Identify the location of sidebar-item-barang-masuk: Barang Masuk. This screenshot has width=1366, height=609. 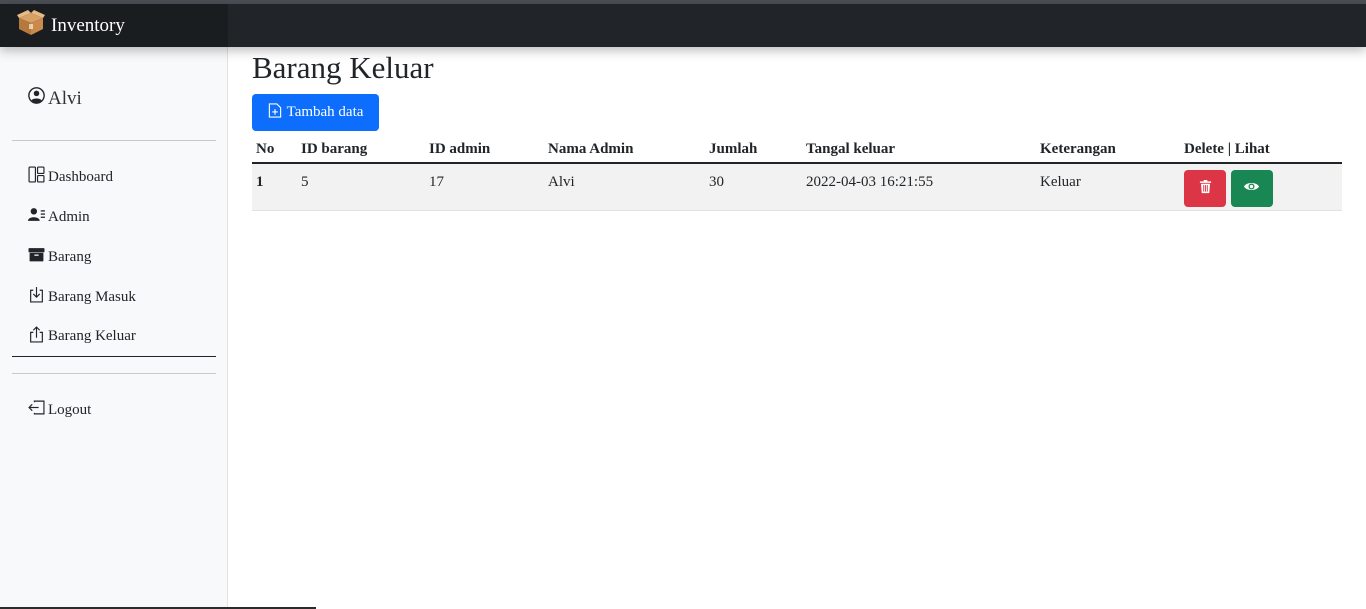
(114, 297).